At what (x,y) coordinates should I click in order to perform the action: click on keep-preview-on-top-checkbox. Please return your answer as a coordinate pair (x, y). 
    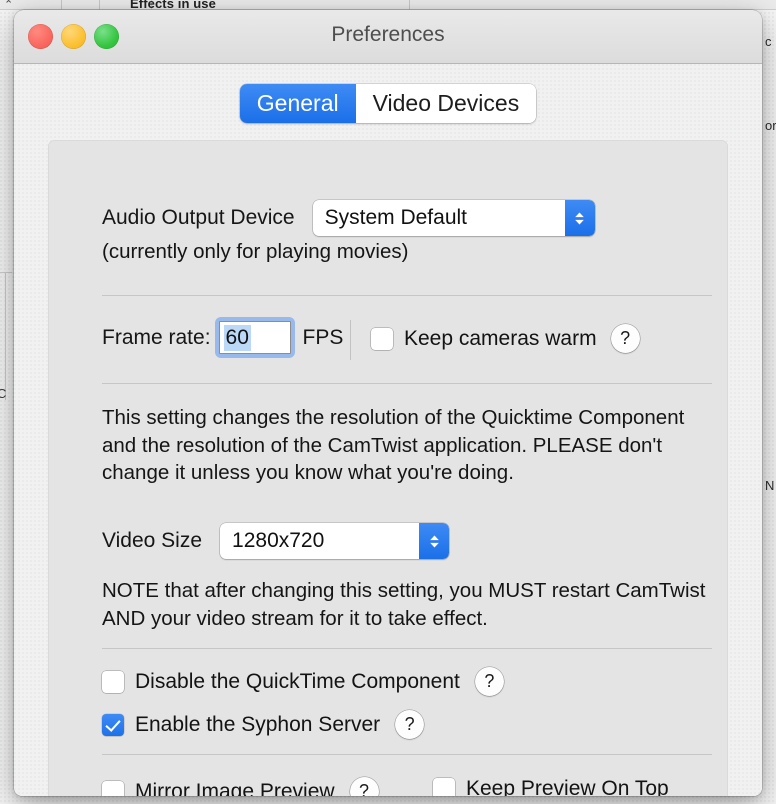
    Looking at the image, I should click on (444, 787).